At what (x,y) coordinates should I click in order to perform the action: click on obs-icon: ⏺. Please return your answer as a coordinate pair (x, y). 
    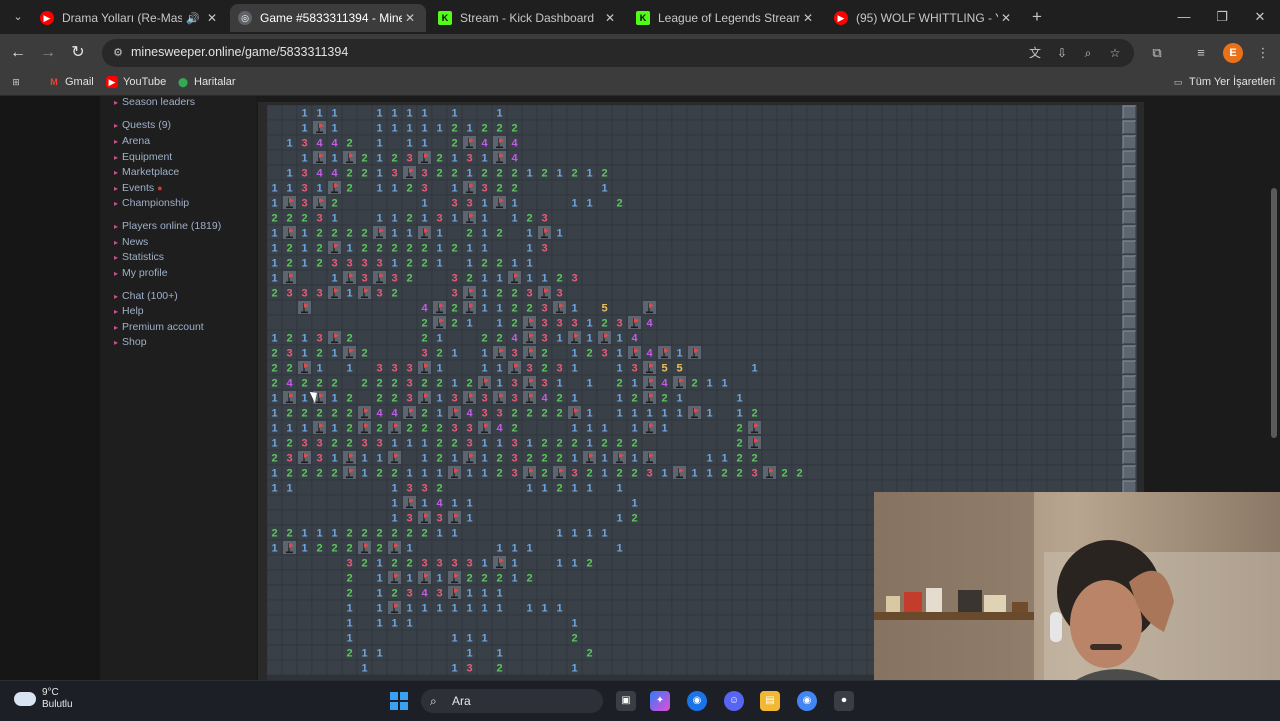
    Looking at the image, I should click on (844, 701).